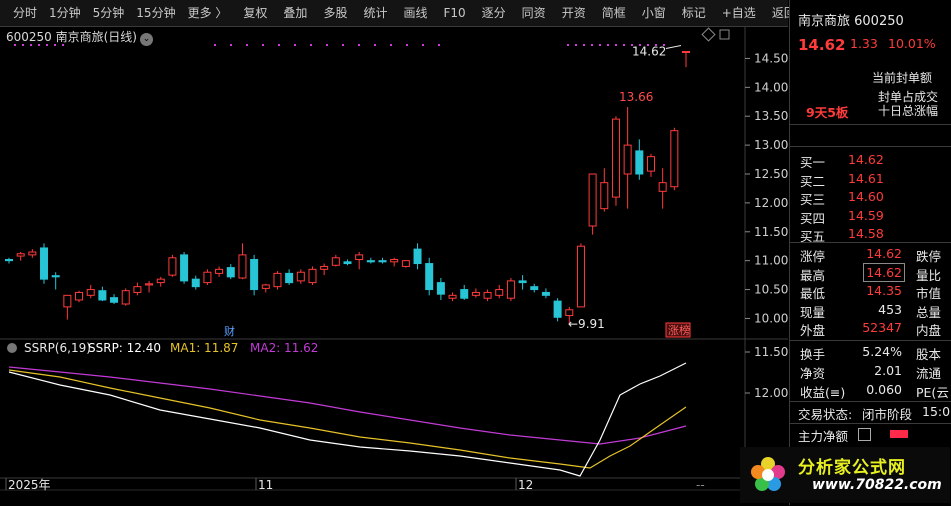 This screenshot has height=506, width=951. What do you see at coordinates (25, 13) in the screenshot?
I see `period-tab: 分时` at bounding box center [25, 13].